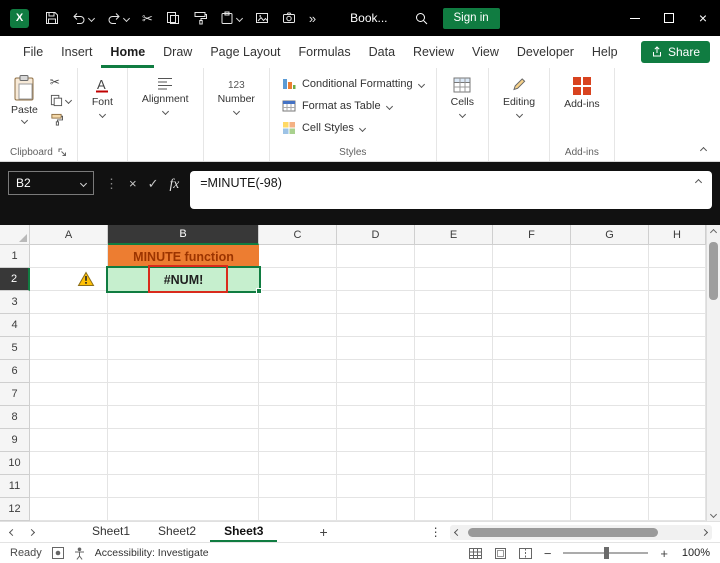 The height and width of the screenshot is (563, 720). I want to click on cell-B11, so click(183, 486).